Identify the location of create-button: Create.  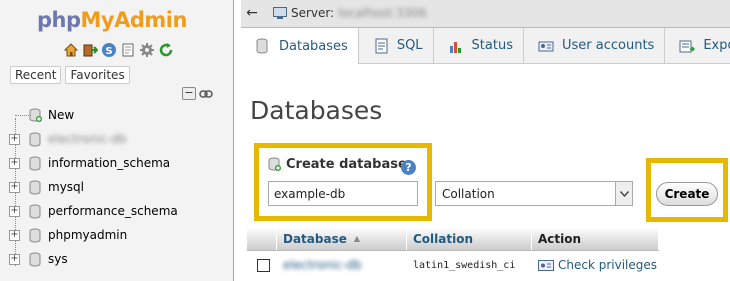
(687, 194).